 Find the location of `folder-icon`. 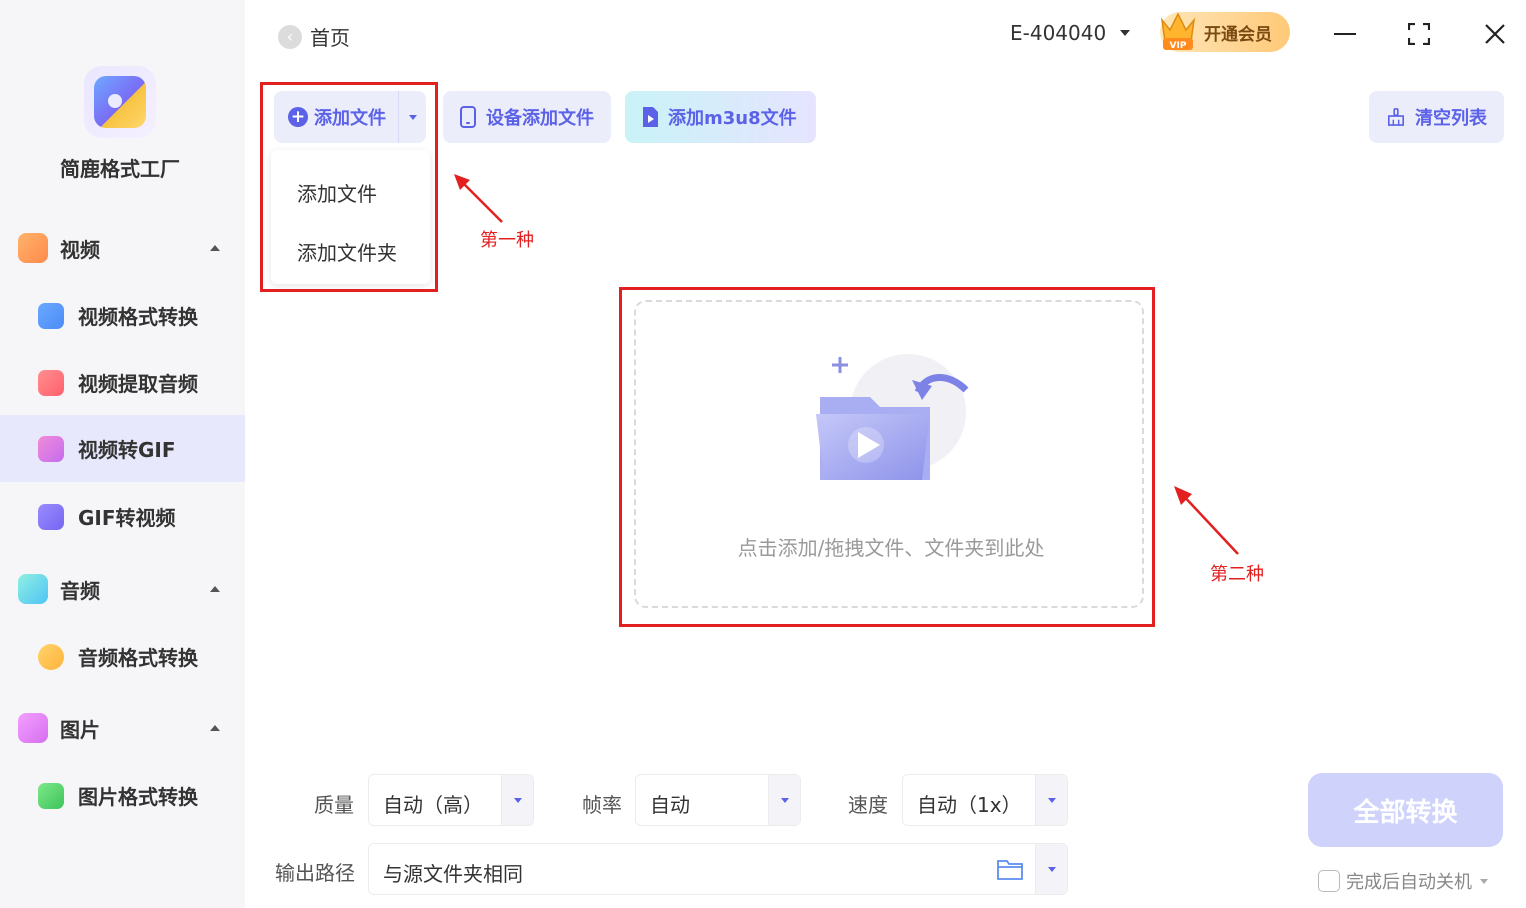

folder-icon is located at coordinates (1010, 869).